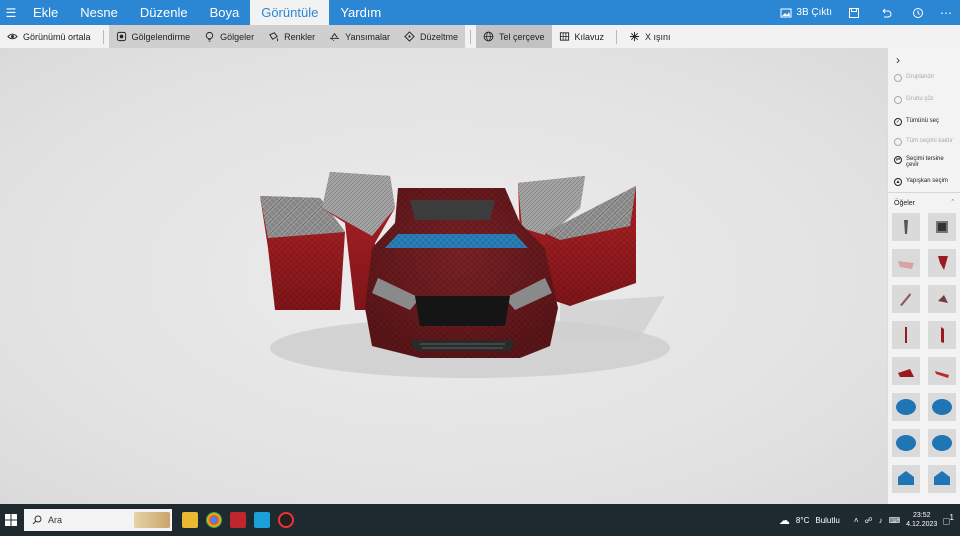  I want to click on shading-icon, so click(121, 36).